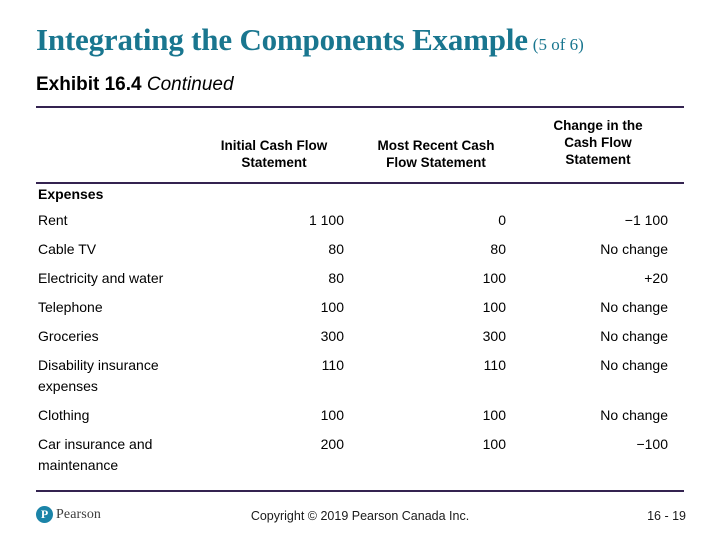 Image resolution: width=720 pixels, height=540 pixels. I want to click on column-header-line: Flow Statement, so click(436, 162).